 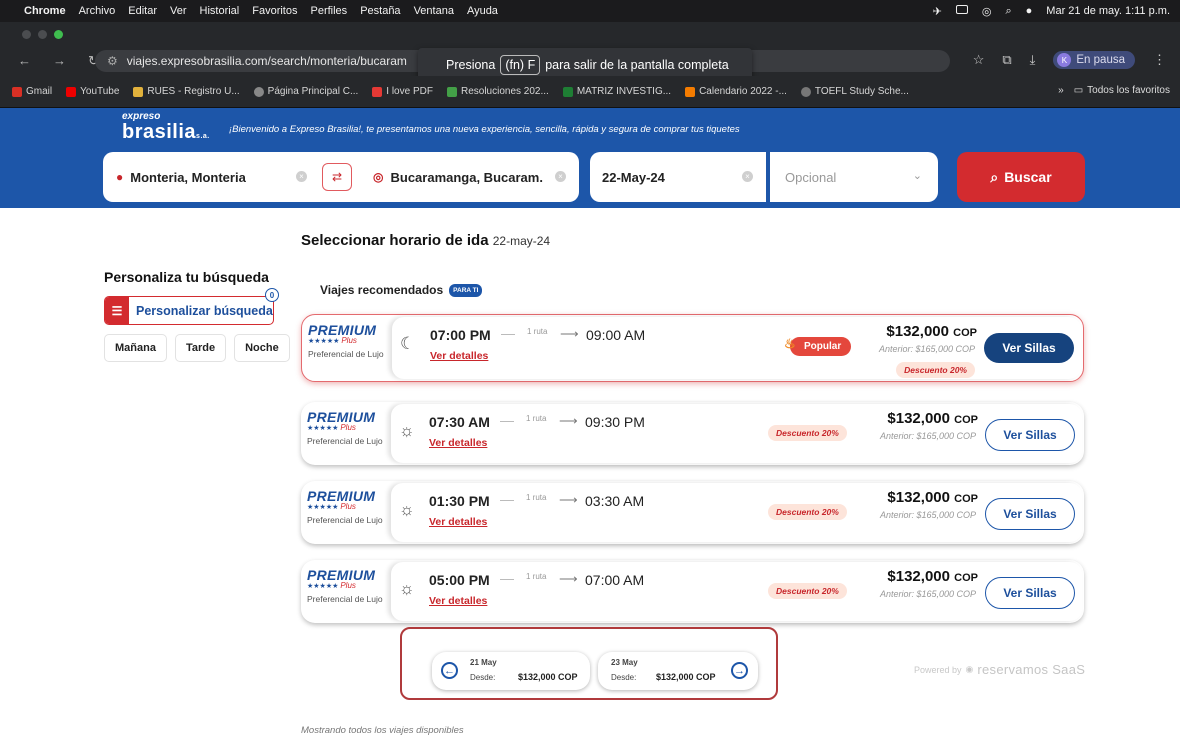 I want to click on search-button-label: Buscar, so click(x=1028, y=177).